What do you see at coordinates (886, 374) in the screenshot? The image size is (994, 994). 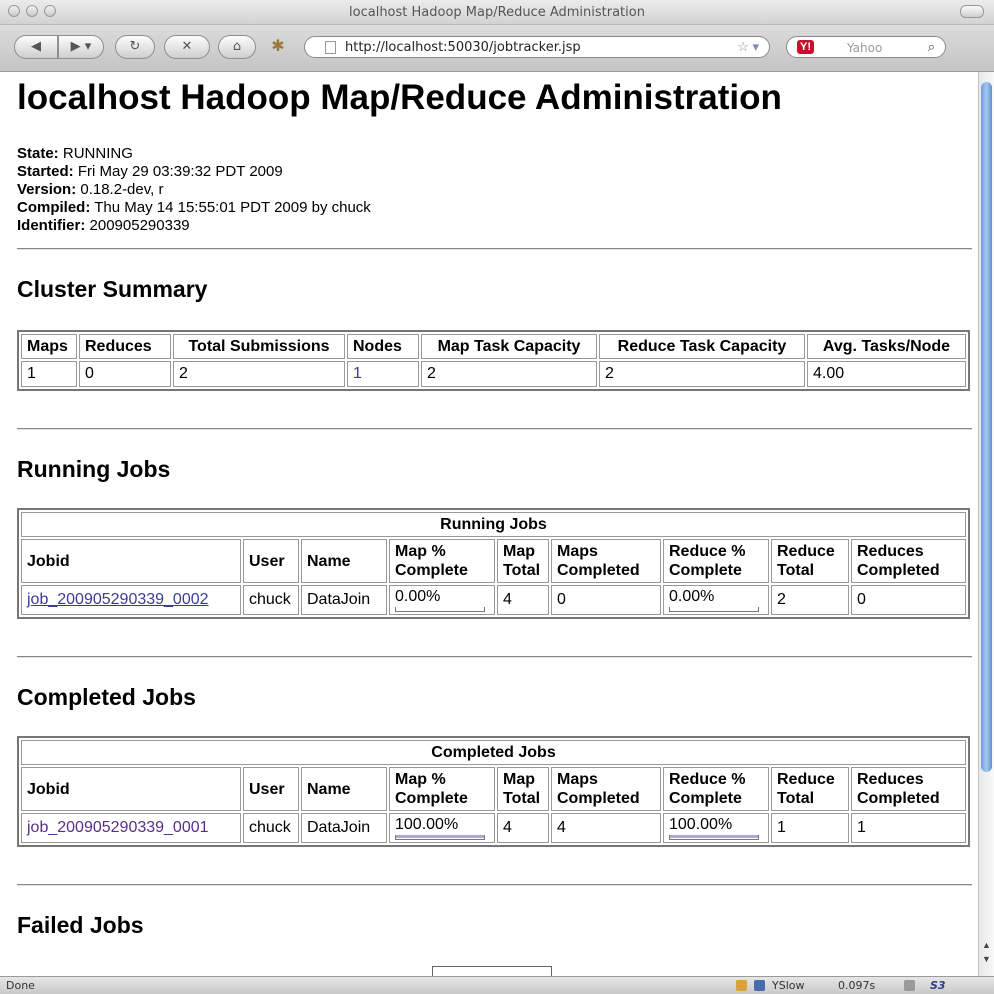 I see `avg-tasks-per-node: 4.00` at bounding box center [886, 374].